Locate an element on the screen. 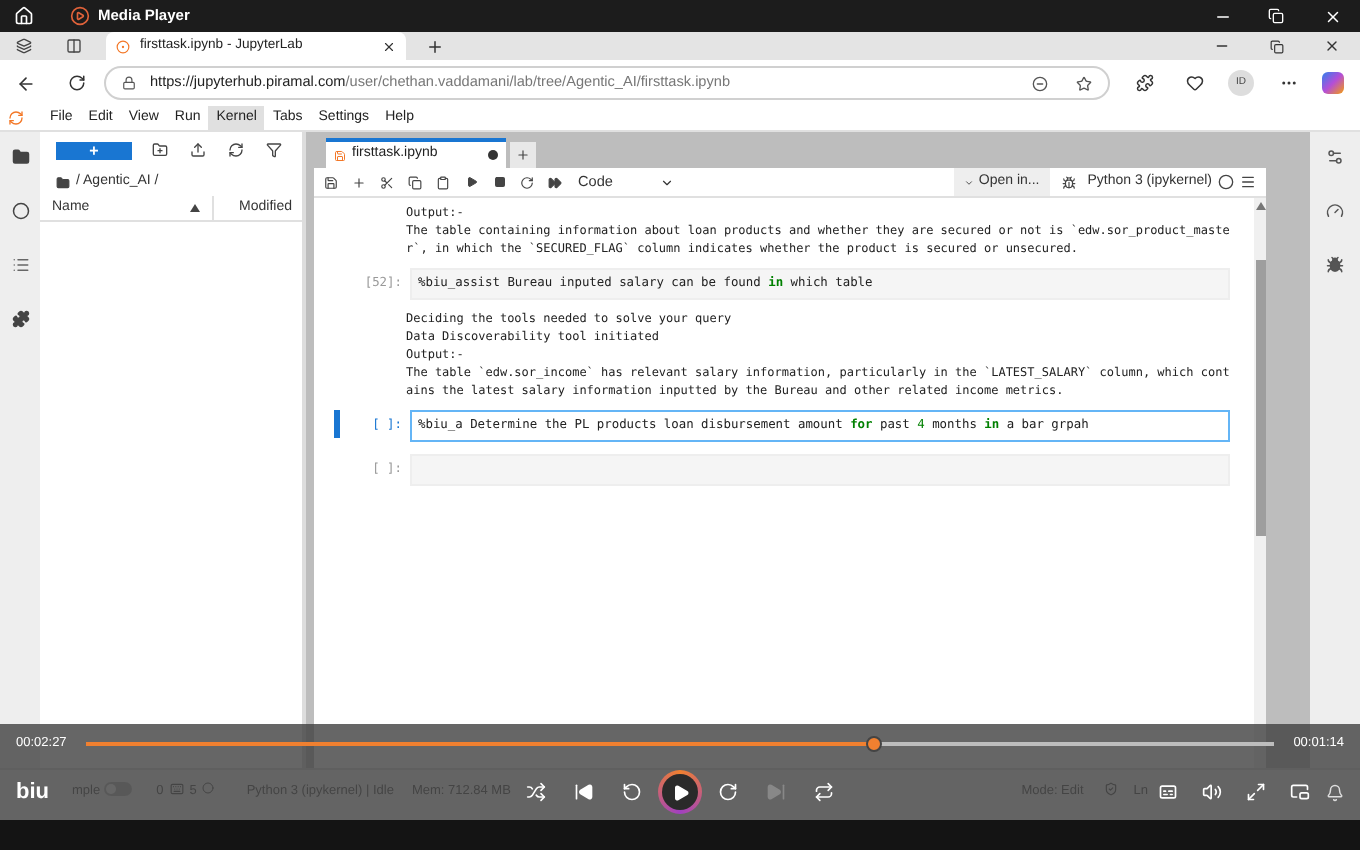 The width and height of the screenshot is (1360, 850). running-icon is located at coordinates (20, 211).